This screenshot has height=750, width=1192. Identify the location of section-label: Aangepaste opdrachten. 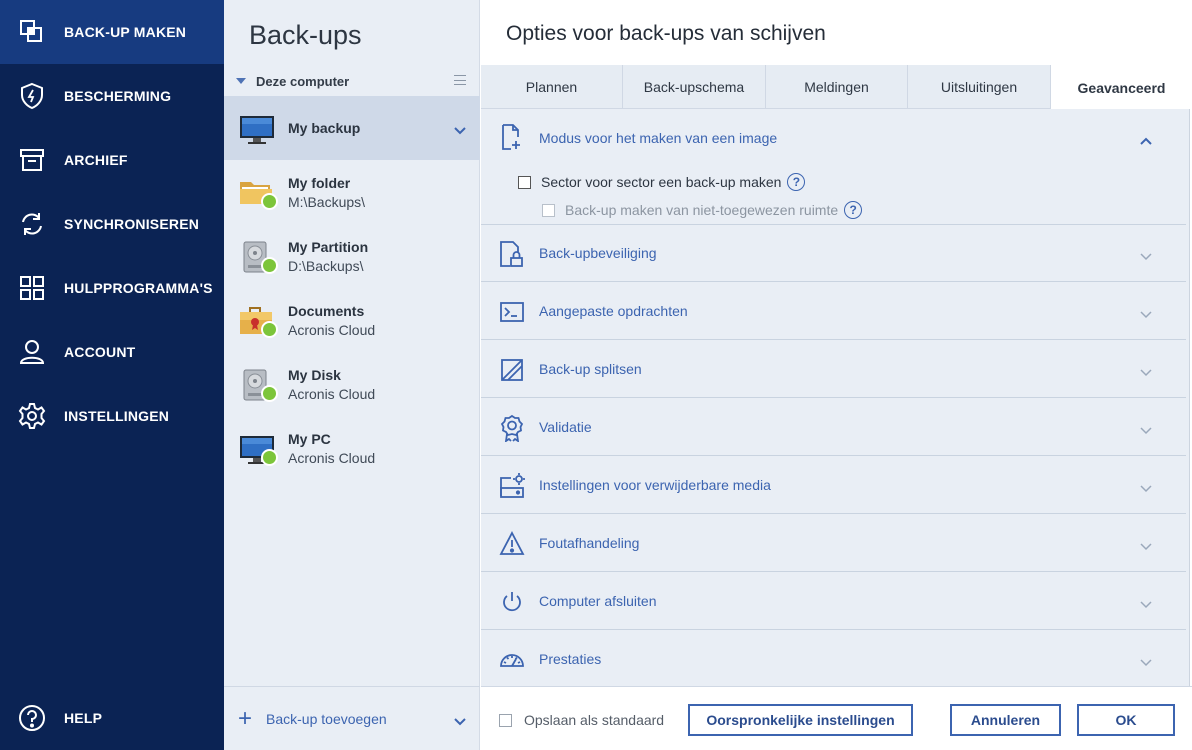
(613, 311).